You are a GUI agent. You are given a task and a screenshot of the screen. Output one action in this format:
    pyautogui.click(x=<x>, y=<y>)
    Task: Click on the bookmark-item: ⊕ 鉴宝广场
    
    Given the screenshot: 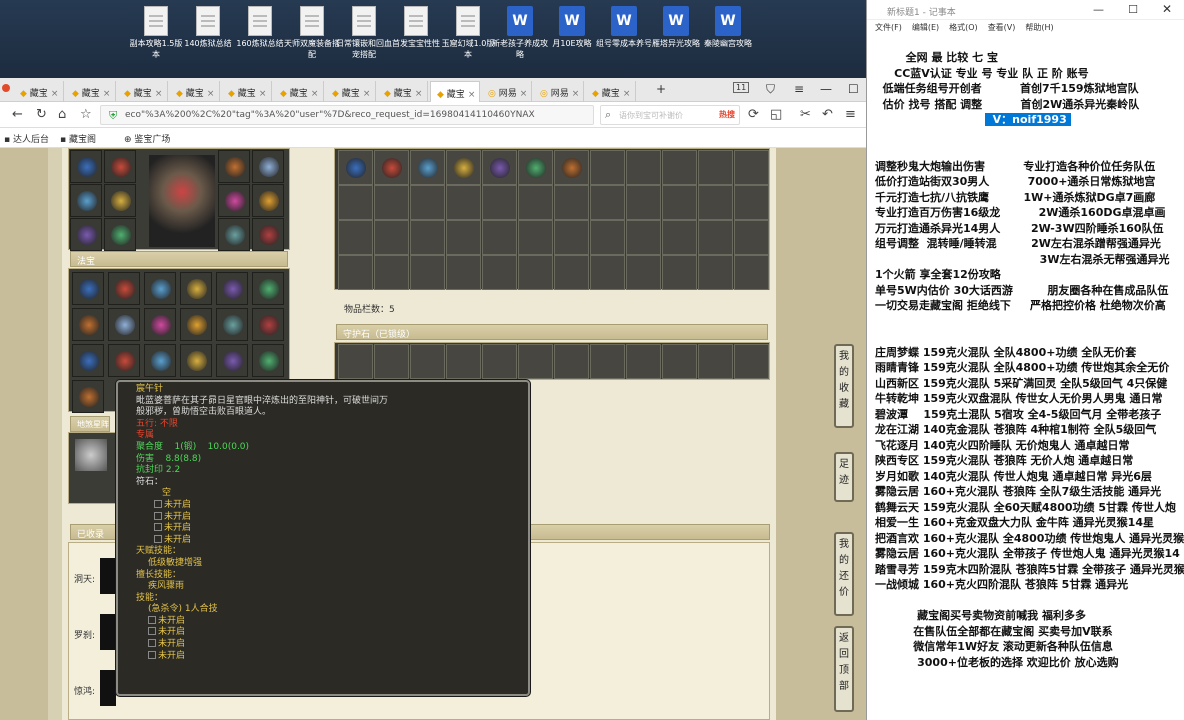 What is the action you would take?
    pyautogui.click(x=147, y=138)
    